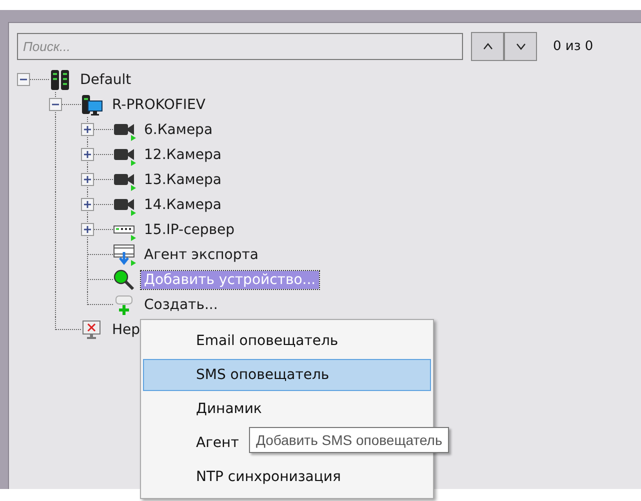 This screenshot has height=501, width=641. Describe the element at coordinates (158, 105) in the screenshot. I see `tree-item: R-PROKOFIEV` at that location.